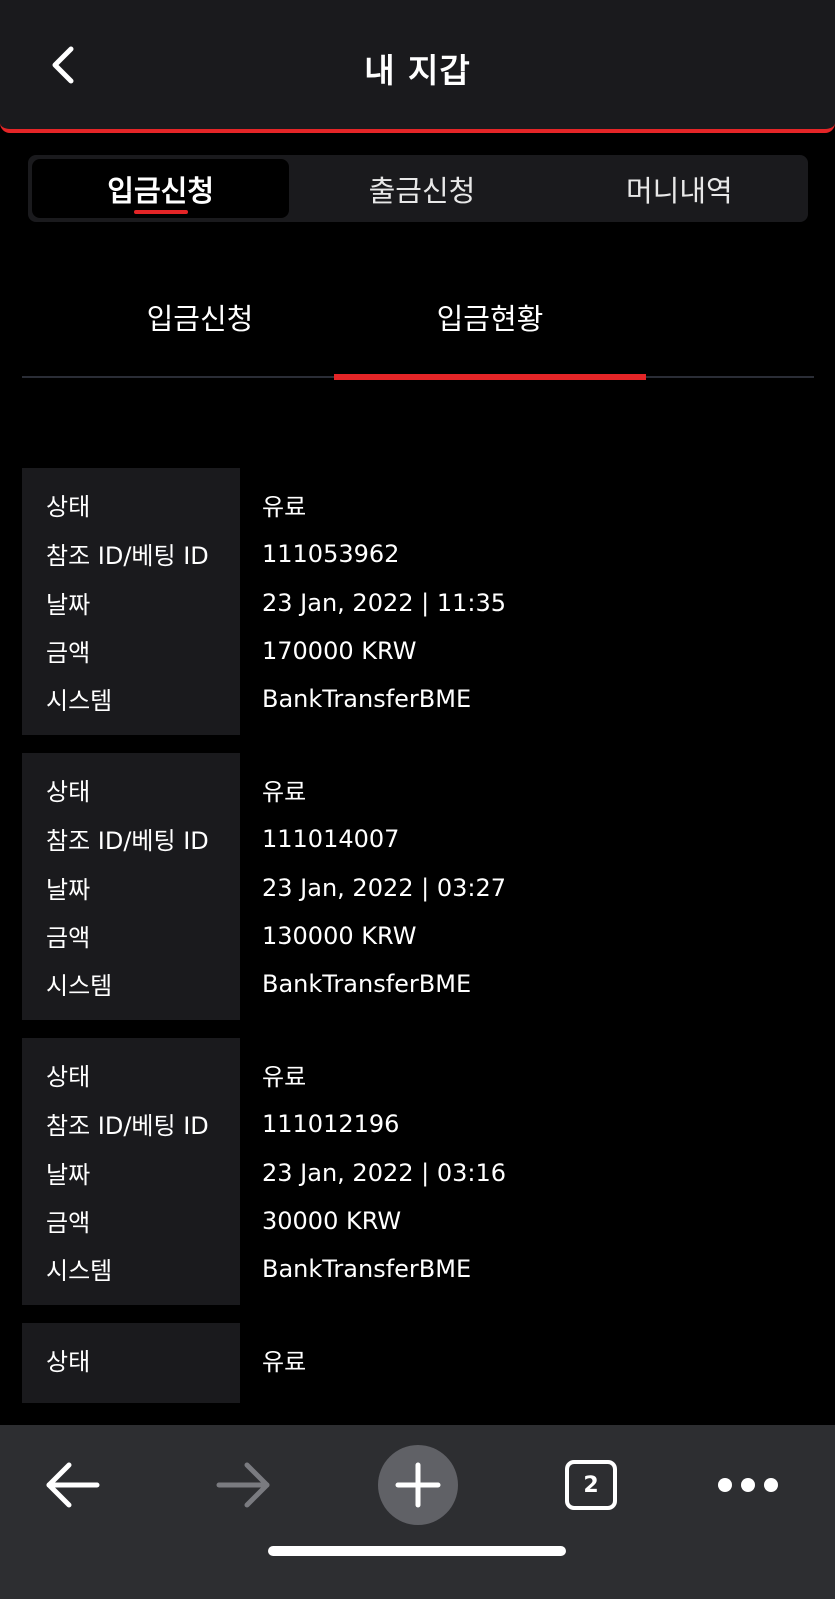 Image resolution: width=835 pixels, height=1599 pixels. Describe the element at coordinates (418, 1123) in the screenshot. I see `record-row-ref-id: 참조 ID/베팅 ID 111012196` at that location.